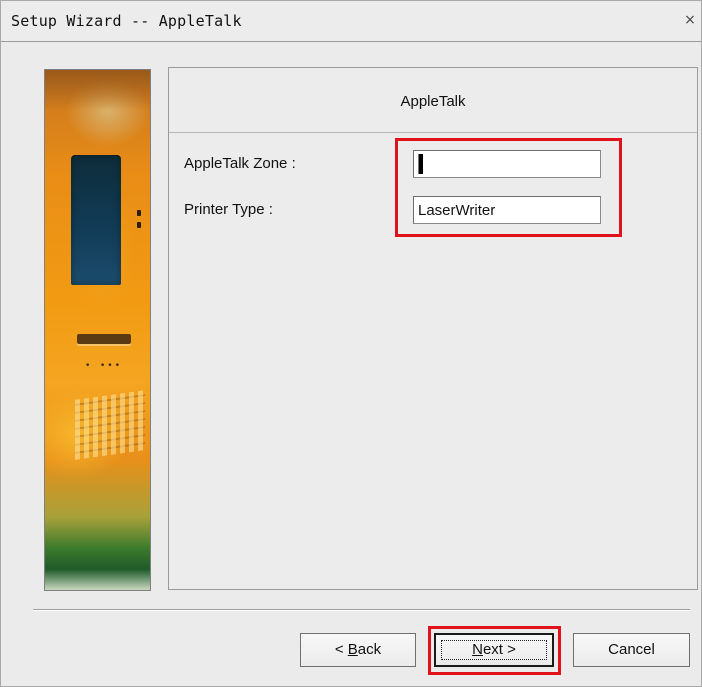  What do you see at coordinates (228, 209) in the screenshot?
I see `printer-type-label: Printer Type :` at bounding box center [228, 209].